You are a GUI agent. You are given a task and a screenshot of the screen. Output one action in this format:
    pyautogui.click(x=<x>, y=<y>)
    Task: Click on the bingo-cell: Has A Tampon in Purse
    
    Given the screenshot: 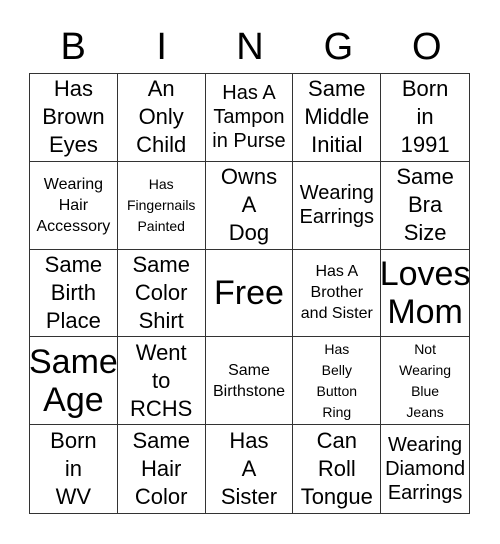 What is the action you would take?
    pyautogui.click(x=249, y=118)
    